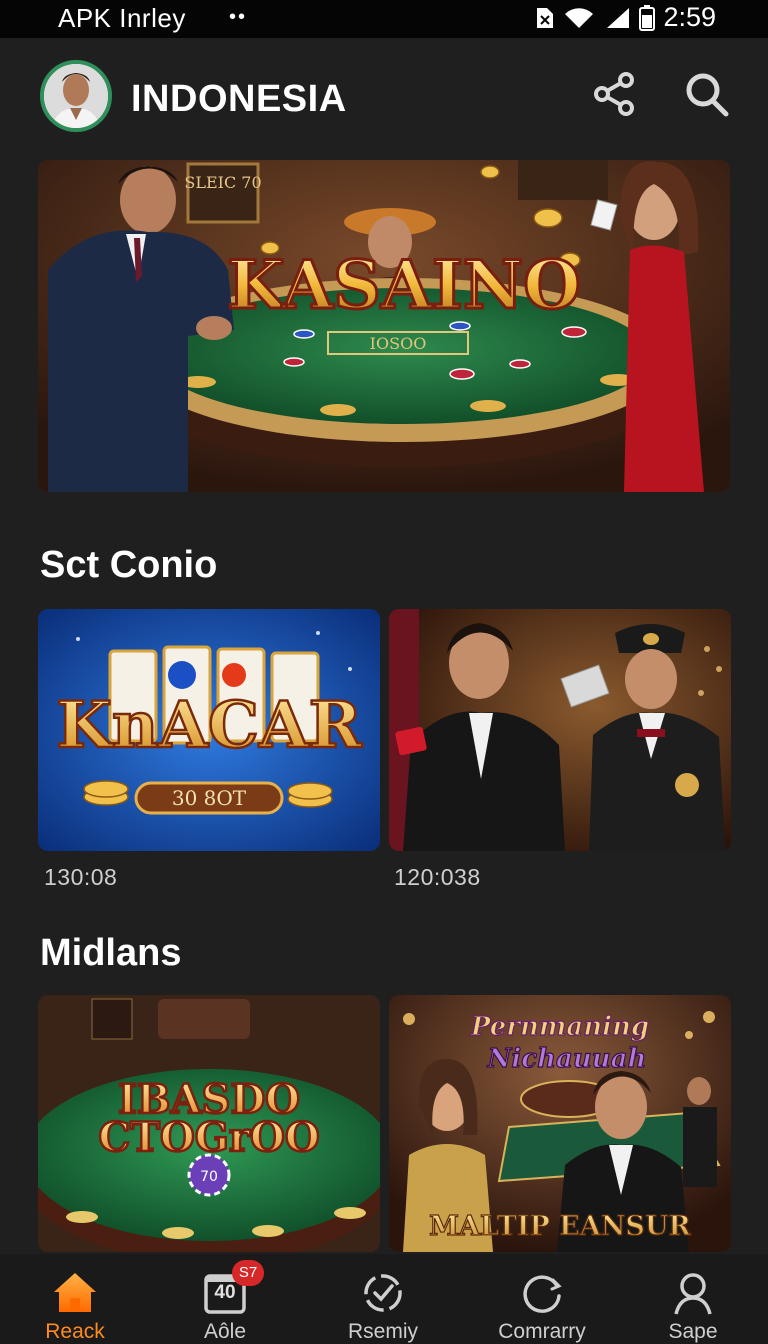  Describe the element at coordinates (209, 798) in the screenshot. I see `slot-plaque-text: 30 8OT` at that location.